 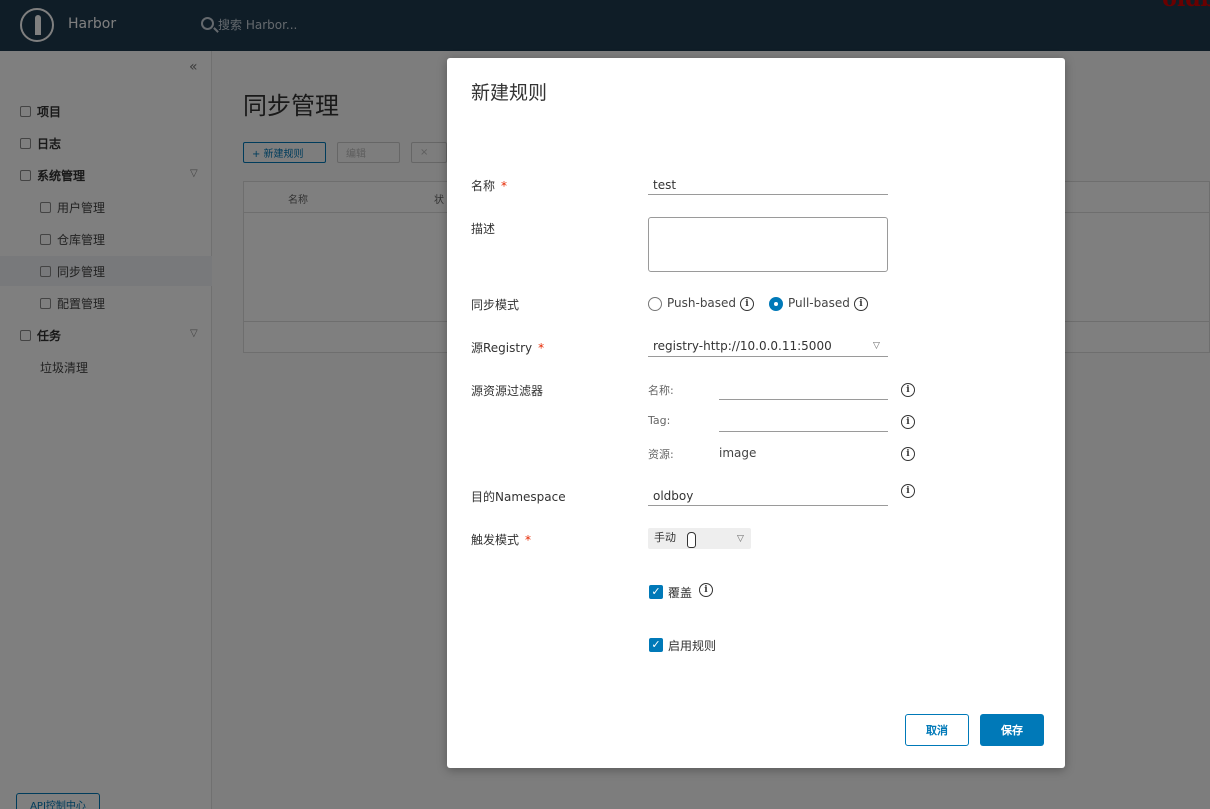 I want to click on trigger-mode-label: 触发模式 *, so click(x=501, y=540).